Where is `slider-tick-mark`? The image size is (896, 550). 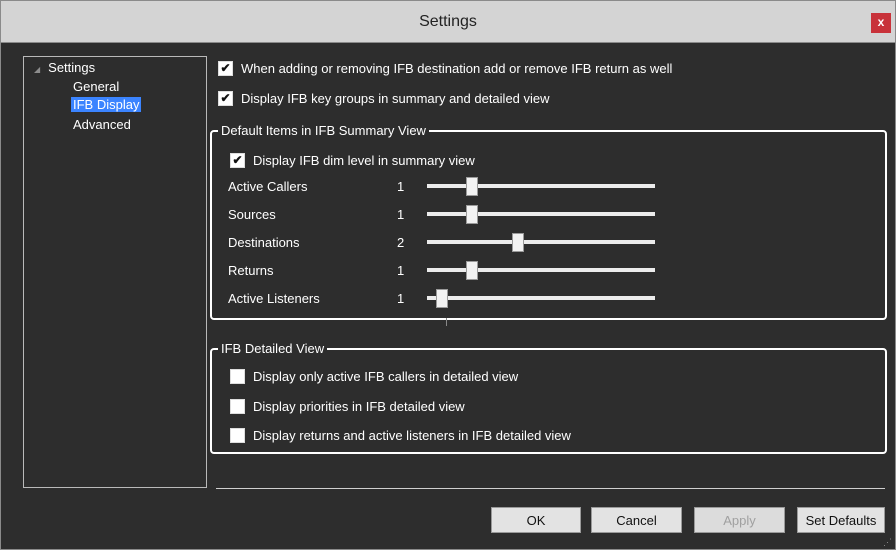
slider-tick-mark is located at coordinates (446, 322).